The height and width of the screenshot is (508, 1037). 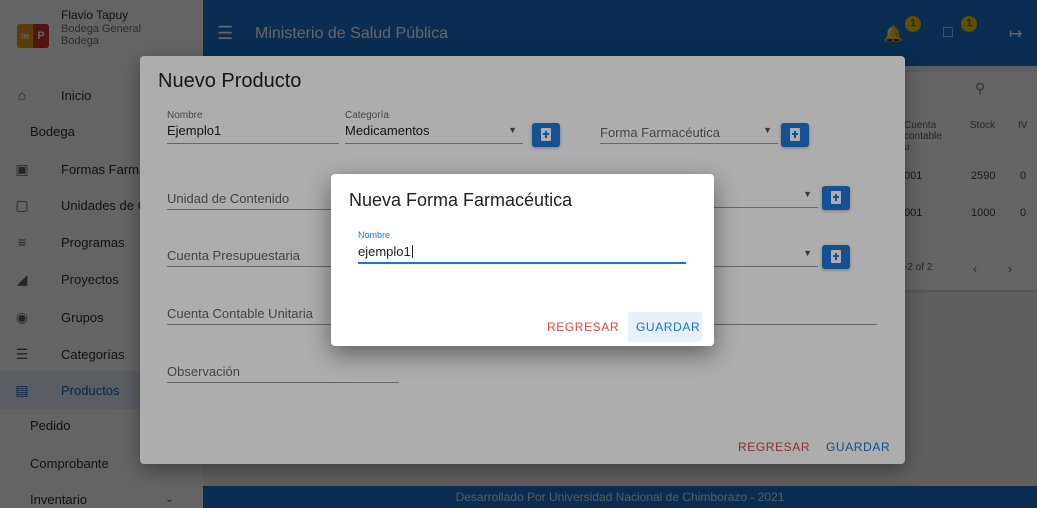 I want to click on forma-save-button: GUARDAR, so click(x=665, y=327).